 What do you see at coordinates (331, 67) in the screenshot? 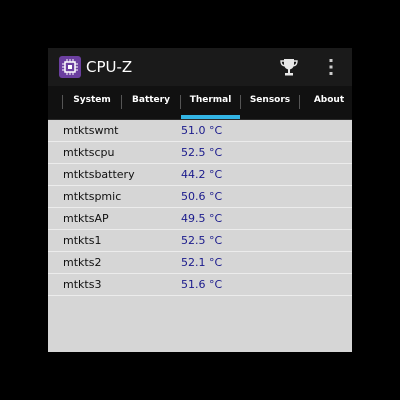
I see `overflow-menu-icon` at bounding box center [331, 67].